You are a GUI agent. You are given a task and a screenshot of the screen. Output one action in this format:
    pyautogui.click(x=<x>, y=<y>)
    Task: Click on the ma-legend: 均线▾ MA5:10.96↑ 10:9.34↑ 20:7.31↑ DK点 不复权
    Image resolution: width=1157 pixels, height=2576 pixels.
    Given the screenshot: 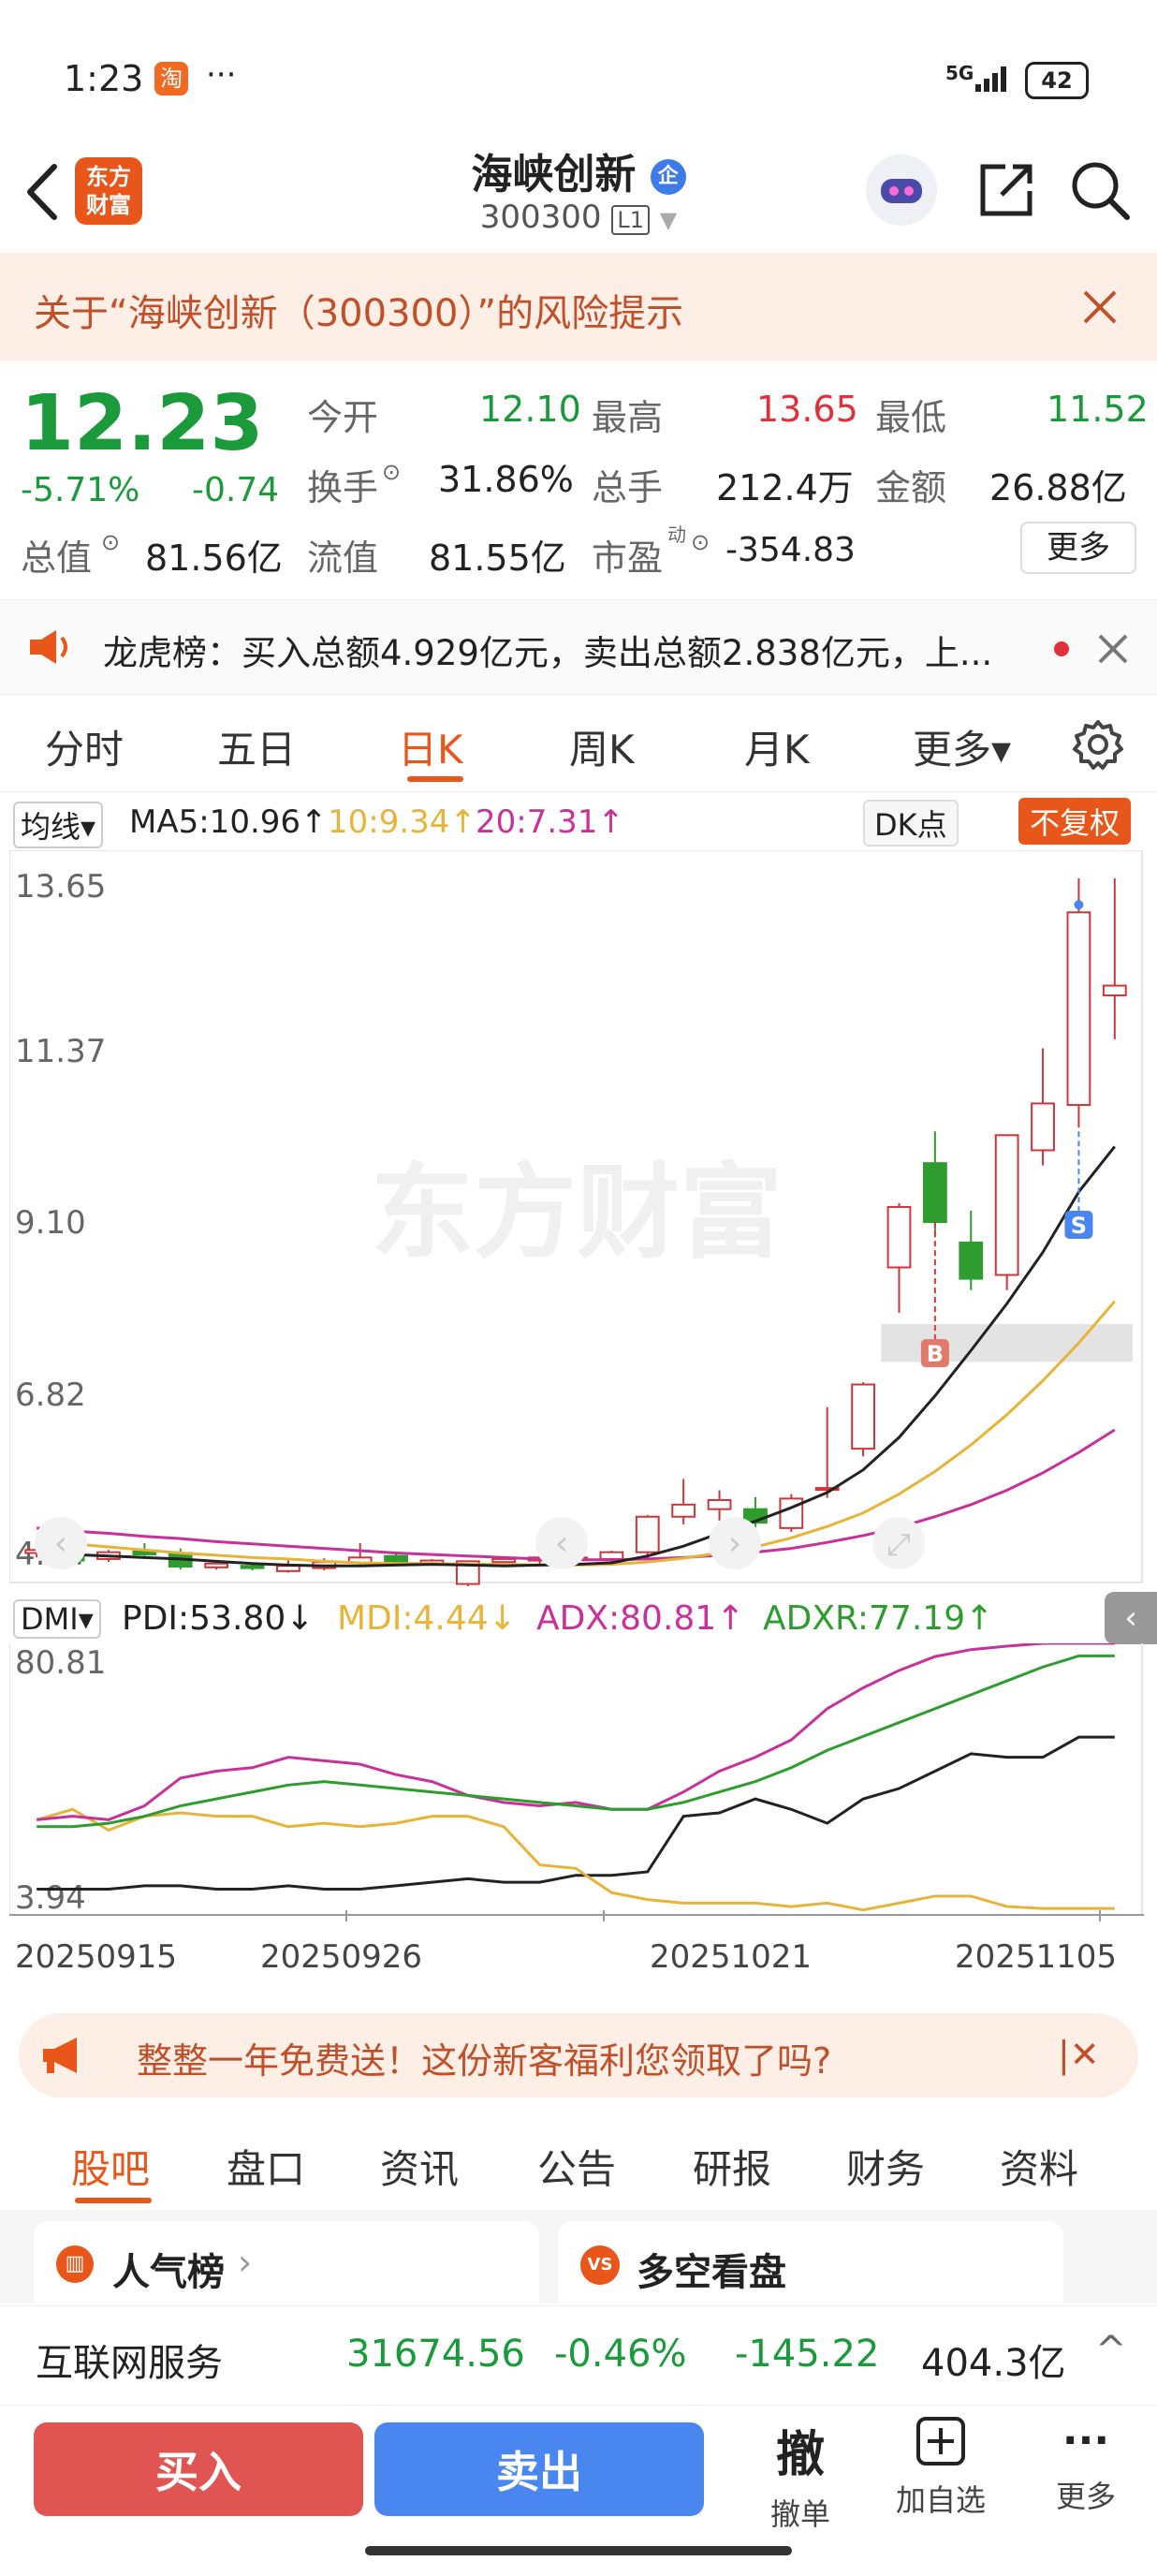 What is the action you would take?
    pyautogui.click(x=578, y=822)
    